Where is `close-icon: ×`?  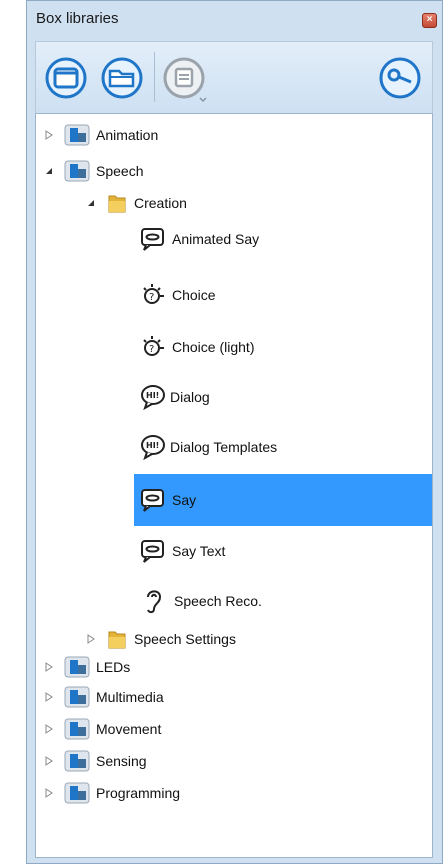 close-icon: × is located at coordinates (429, 20).